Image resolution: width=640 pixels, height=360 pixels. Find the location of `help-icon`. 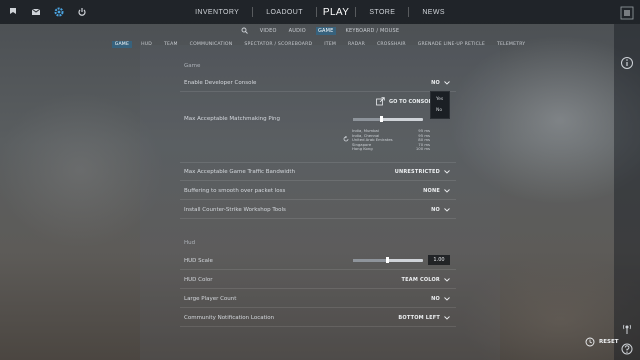

help-icon is located at coordinates (627, 348).